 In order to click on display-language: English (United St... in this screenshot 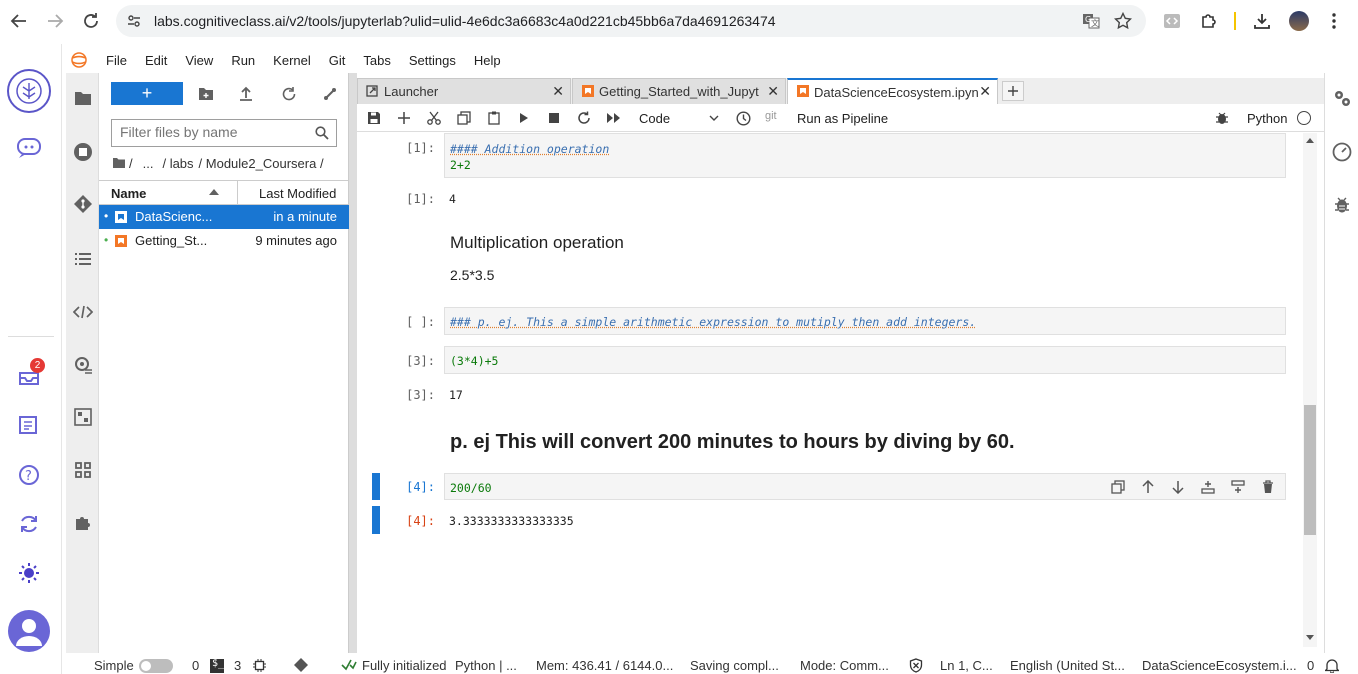, I will do `click(1067, 665)`.